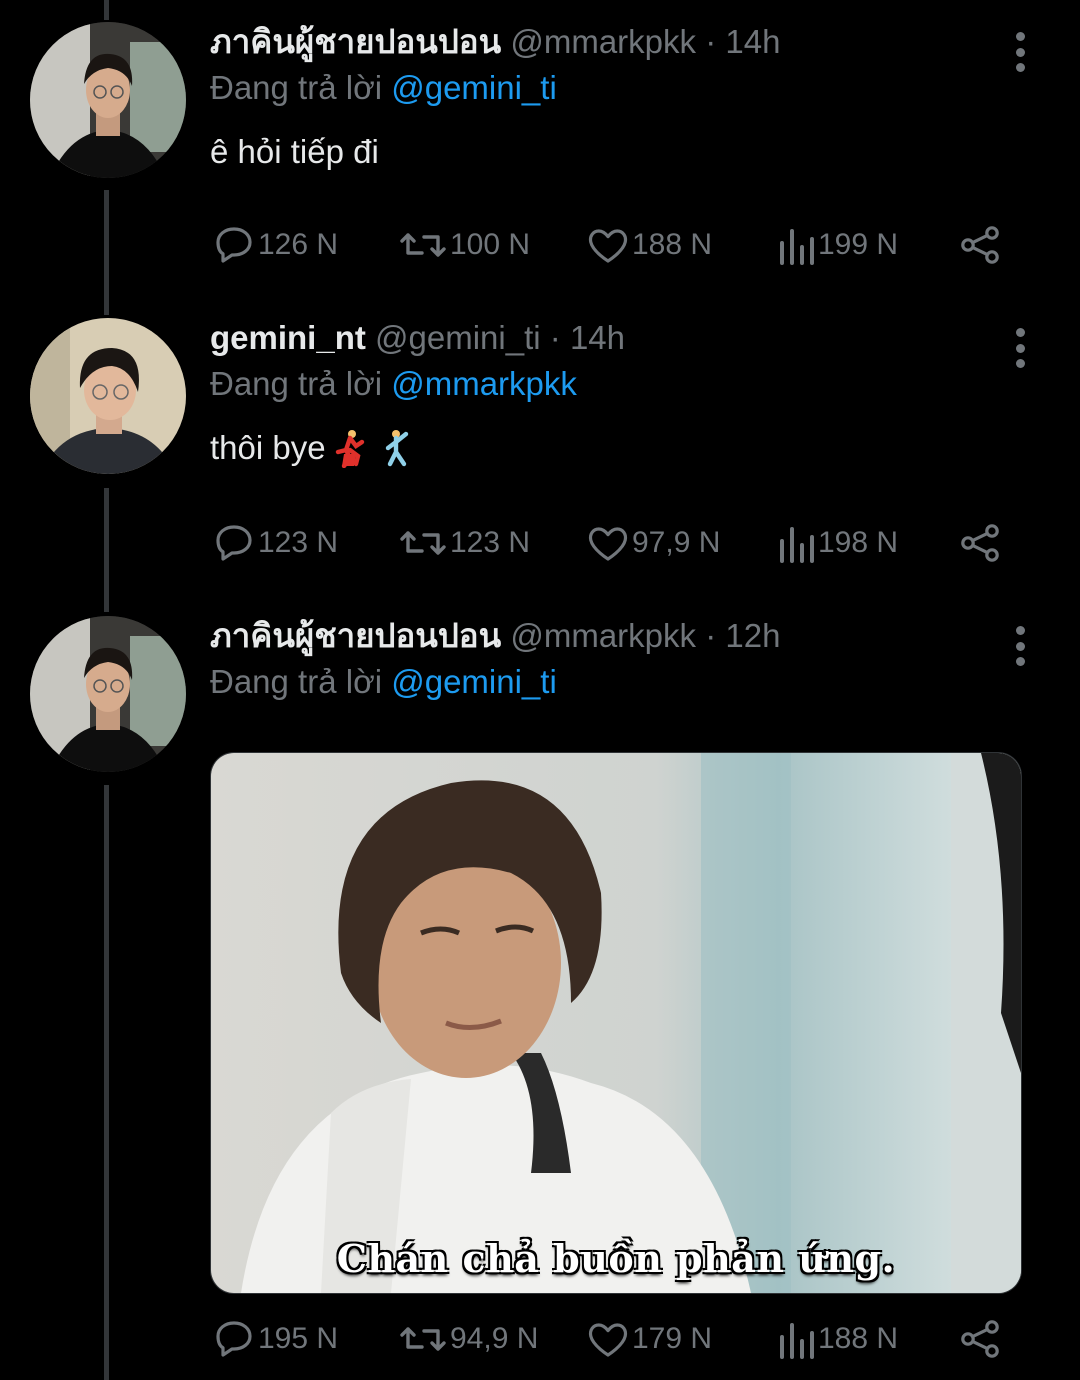 Image resolution: width=1080 pixels, height=1380 pixels. What do you see at coordinates (858, 542) in the screenshot?
I see `views-count: 198 N` at bounding box center [858, 542].